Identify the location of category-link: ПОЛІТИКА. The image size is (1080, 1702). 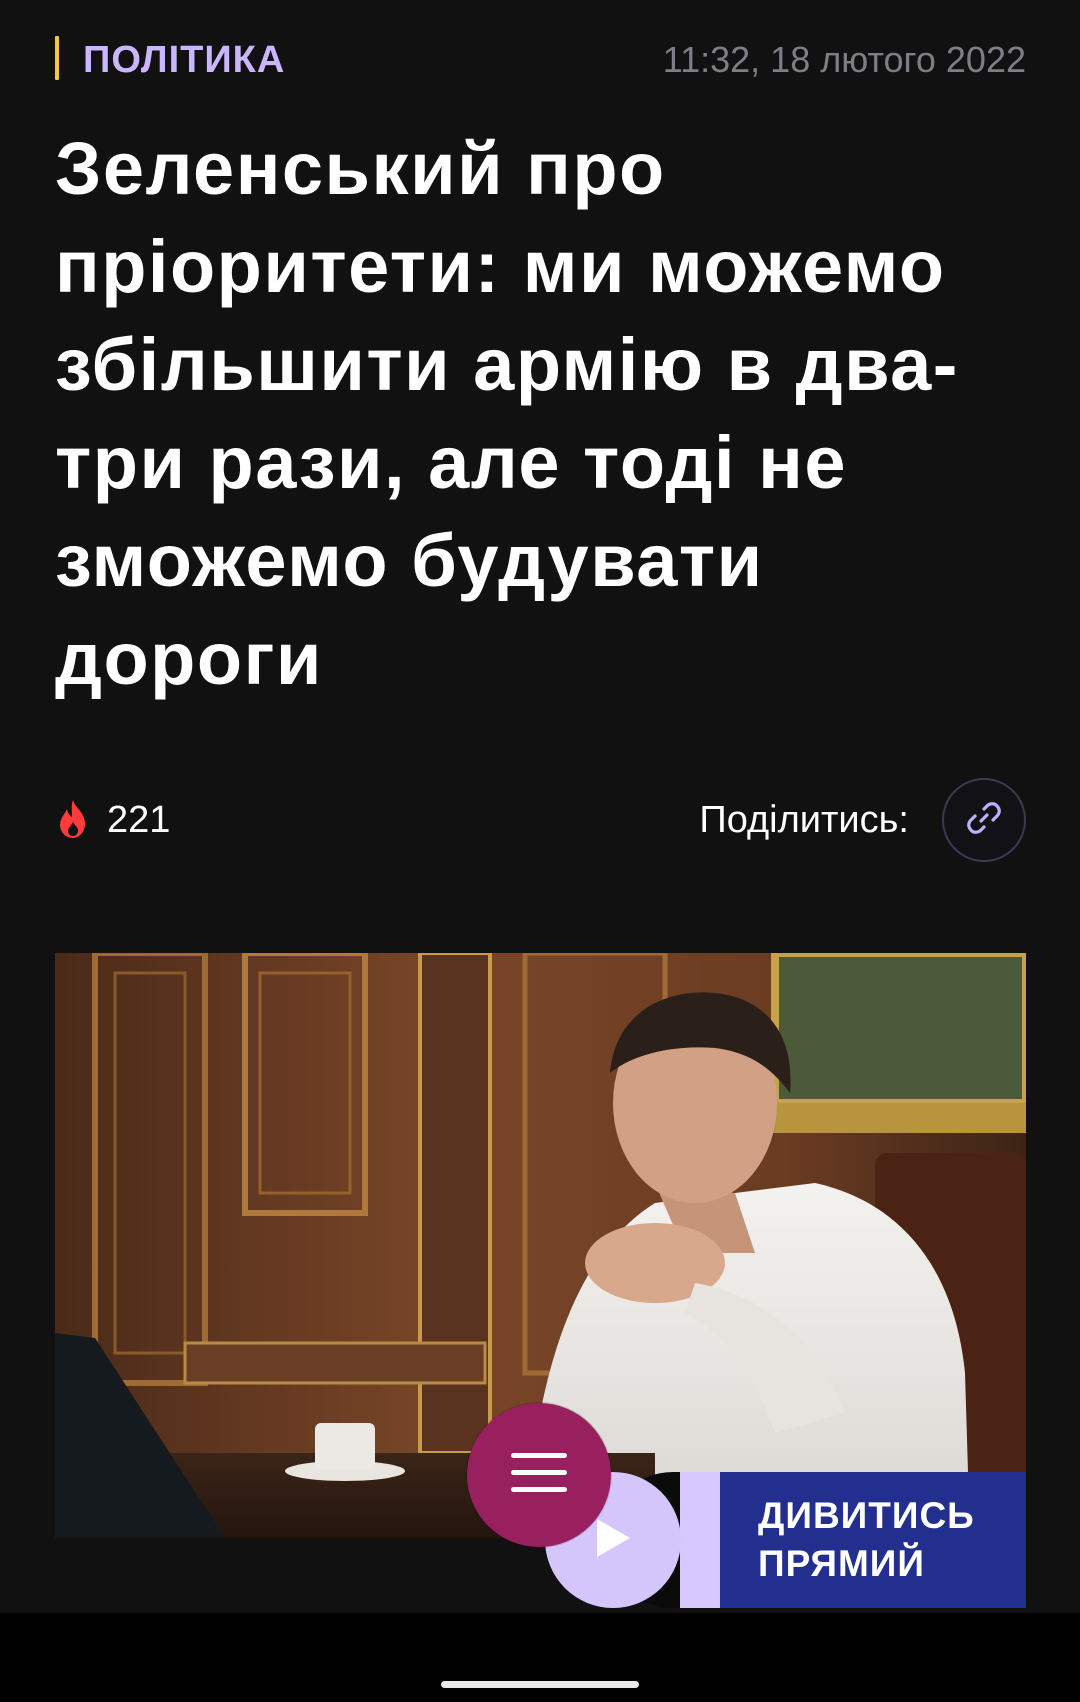
(184, 60).